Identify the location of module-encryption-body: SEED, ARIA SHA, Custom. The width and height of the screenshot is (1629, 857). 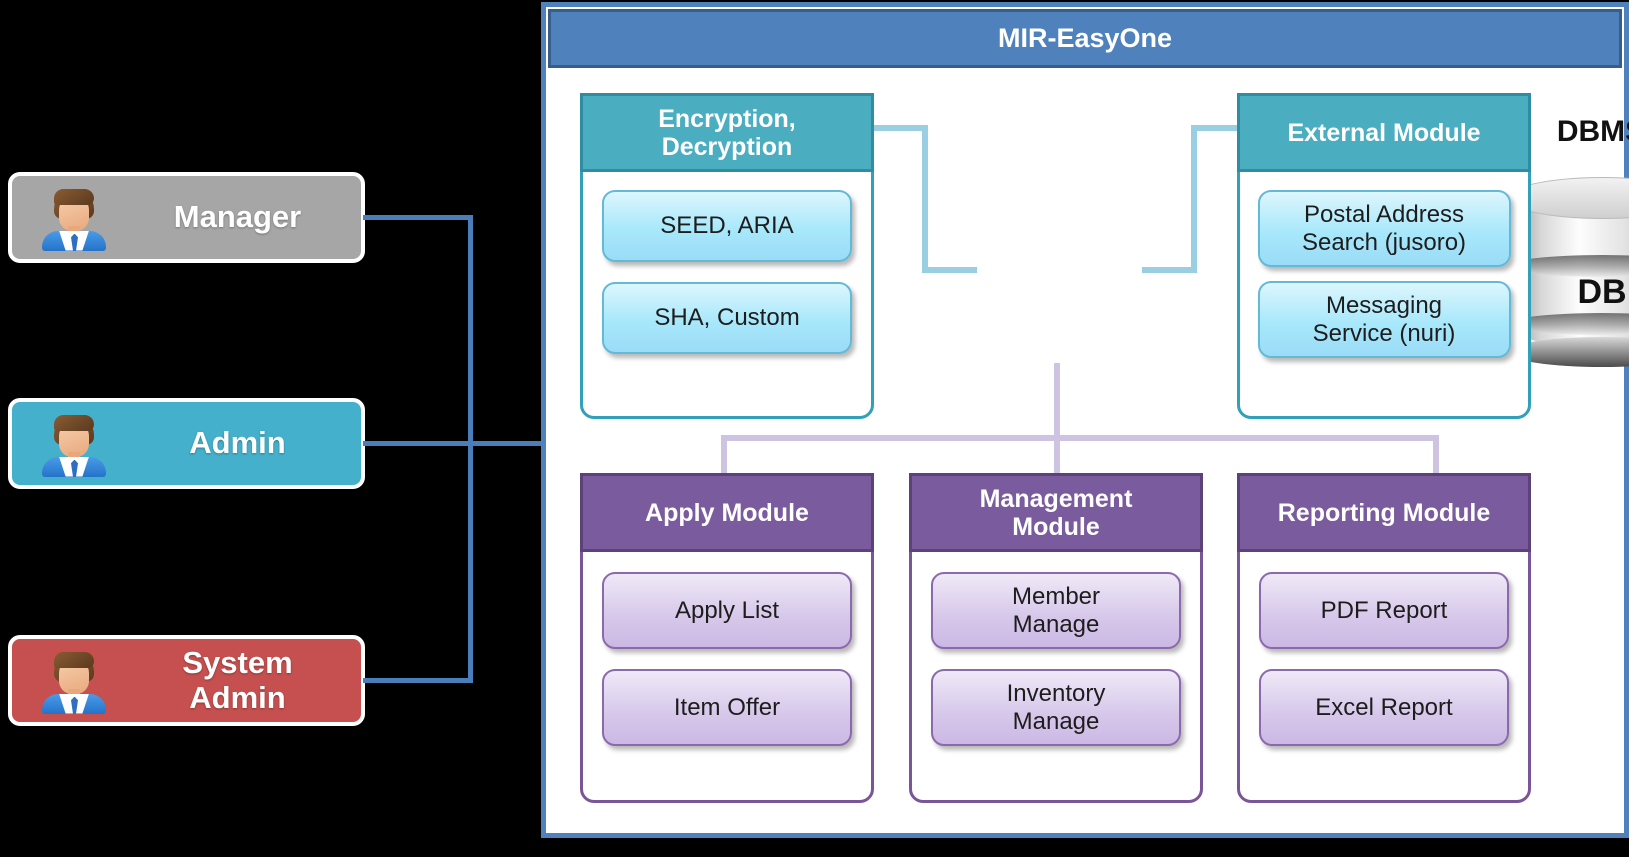
(727, 272).